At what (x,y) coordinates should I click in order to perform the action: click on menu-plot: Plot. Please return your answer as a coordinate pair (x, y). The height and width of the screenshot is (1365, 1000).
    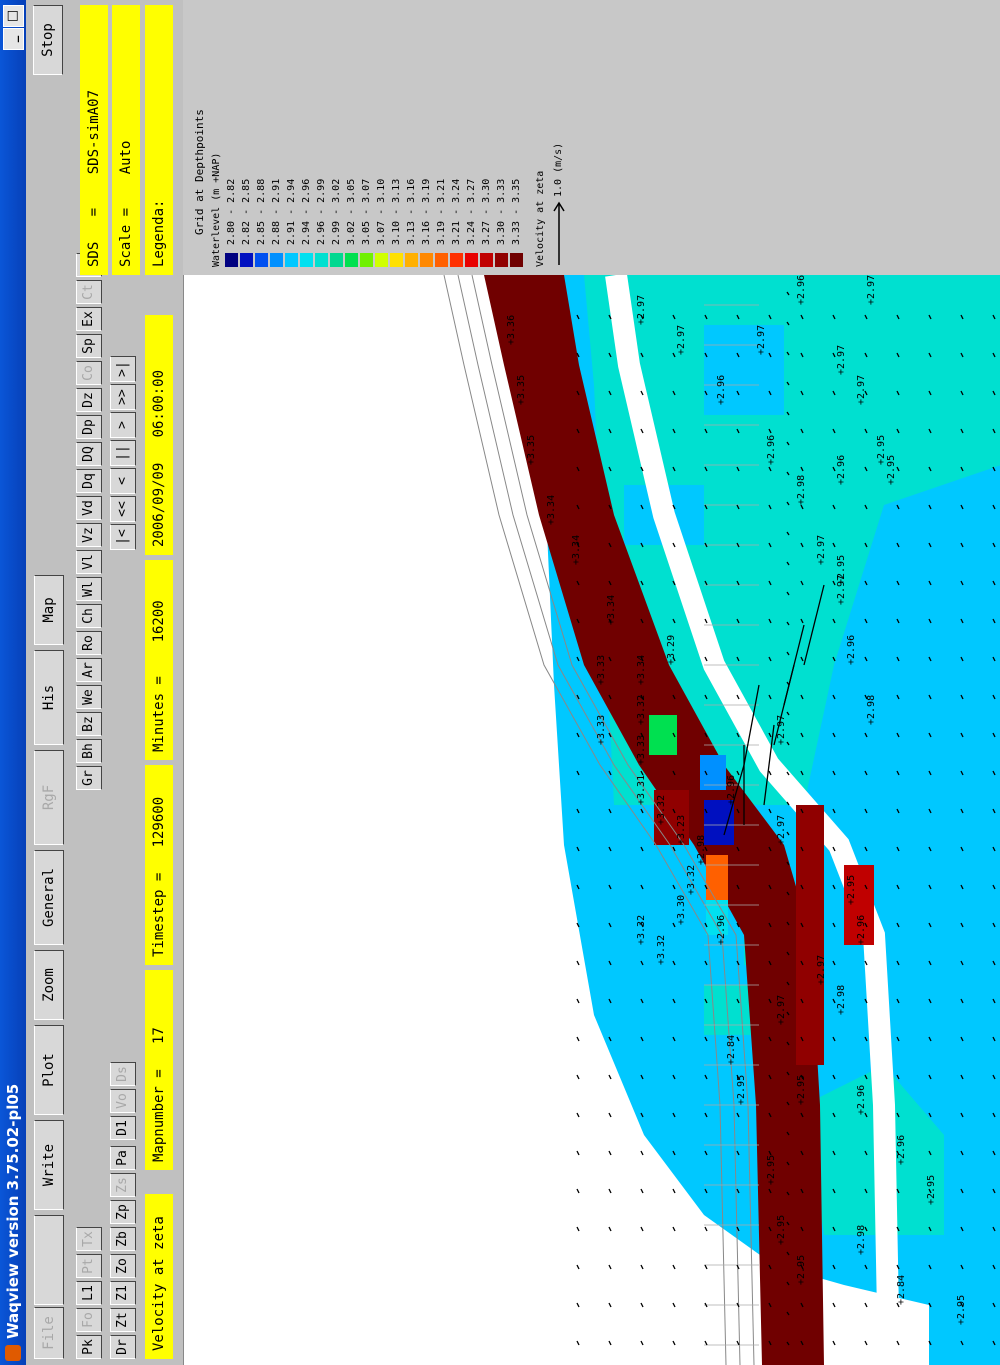
    Looking at the image, I should click on (49, 1070).